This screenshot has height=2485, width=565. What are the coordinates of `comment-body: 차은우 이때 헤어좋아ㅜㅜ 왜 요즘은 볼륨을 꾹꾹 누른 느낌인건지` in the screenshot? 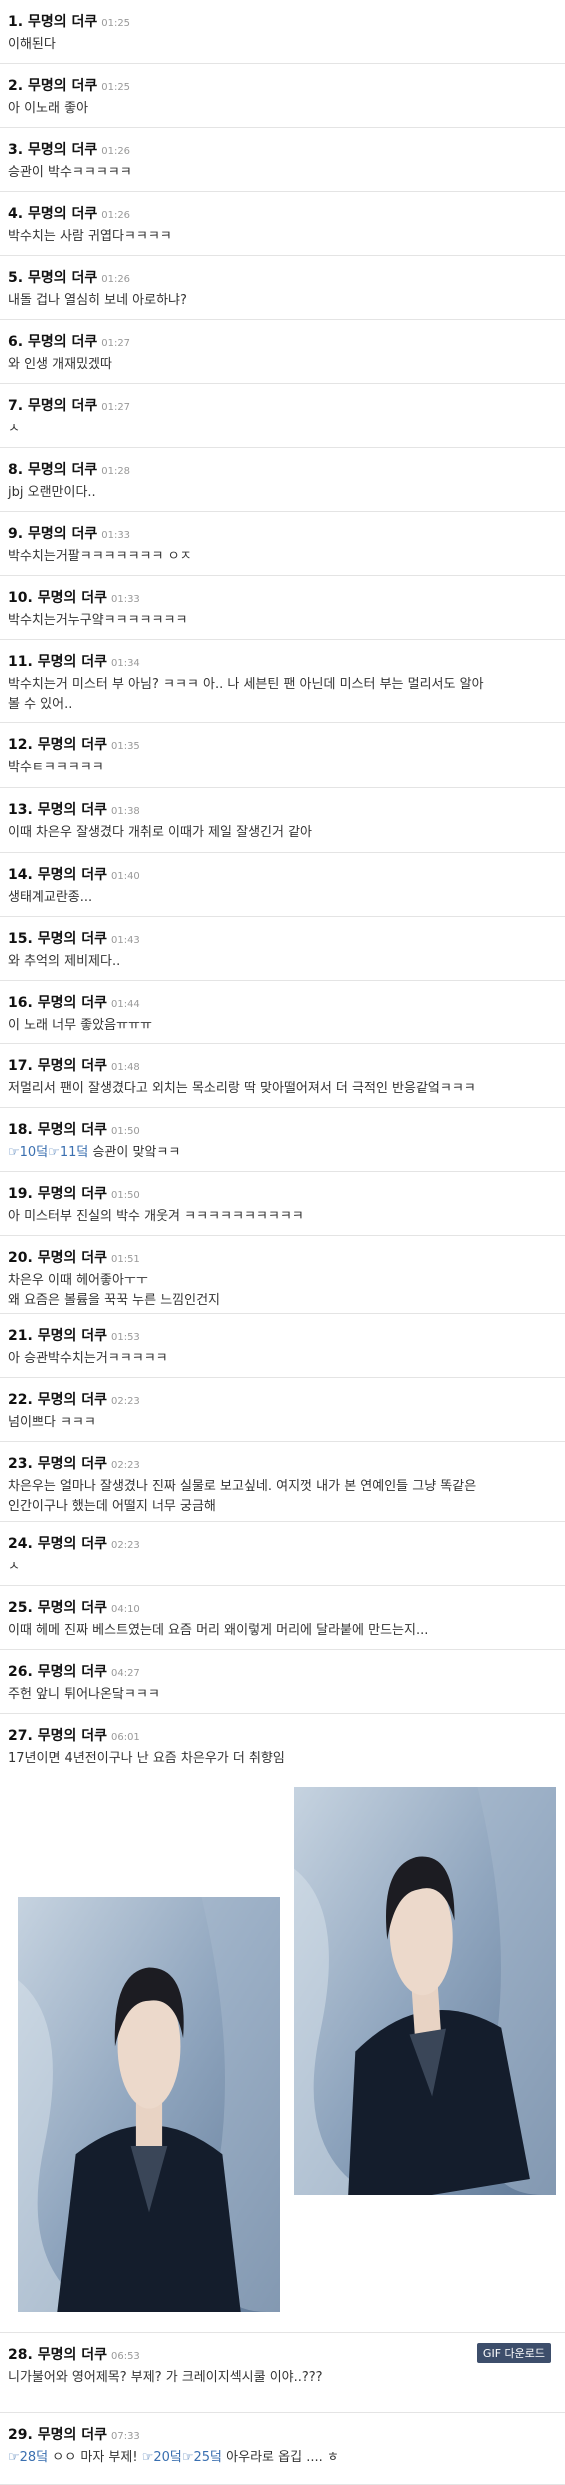 It's located at (114, 1290).